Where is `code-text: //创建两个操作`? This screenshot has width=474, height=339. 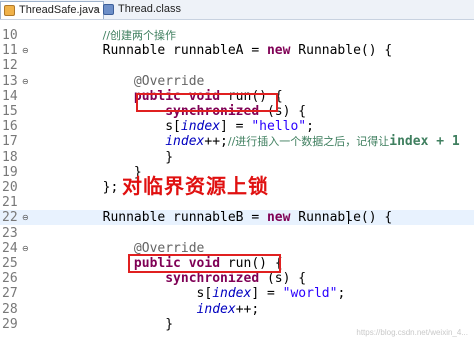 code-text: //创建两个操作 is located at coordinates (108, 35).